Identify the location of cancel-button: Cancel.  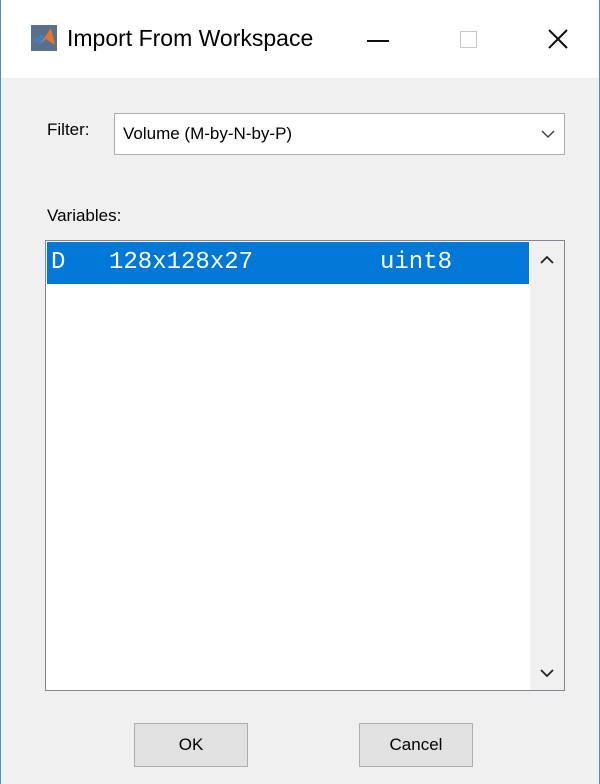
(416, 745).